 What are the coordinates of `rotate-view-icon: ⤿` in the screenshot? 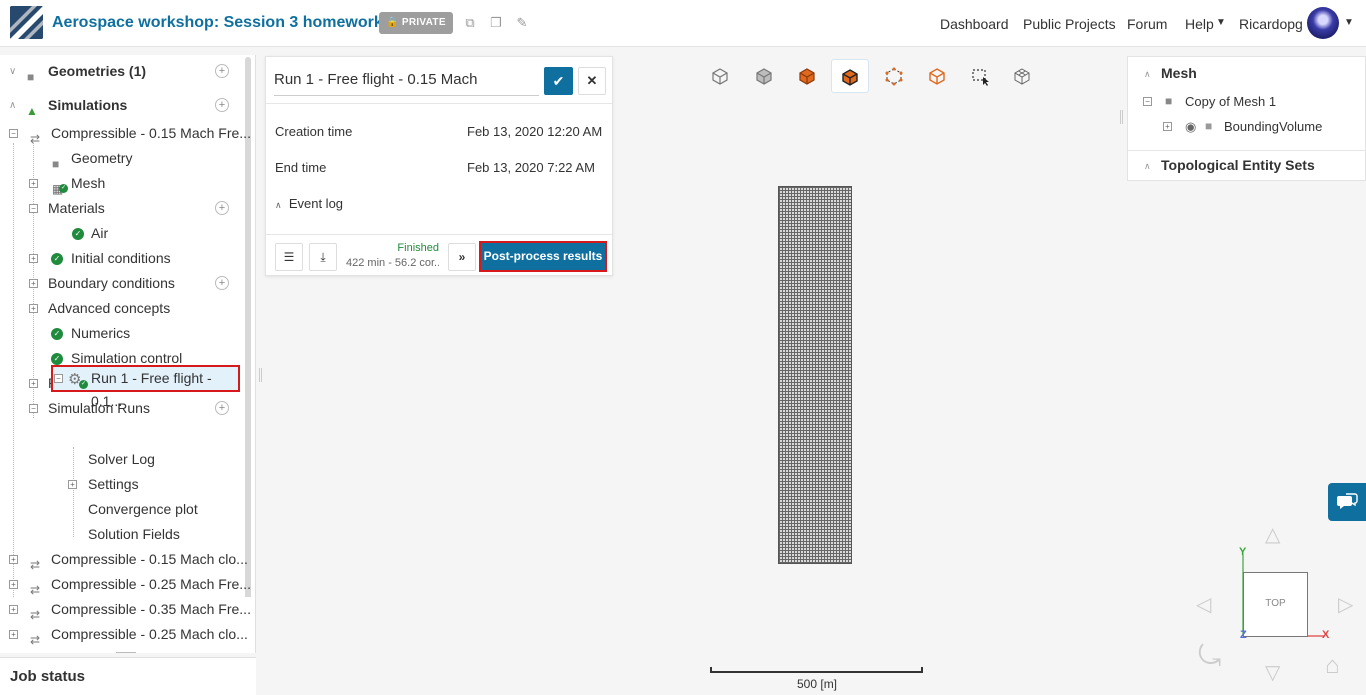 It's located at (1209, 656).